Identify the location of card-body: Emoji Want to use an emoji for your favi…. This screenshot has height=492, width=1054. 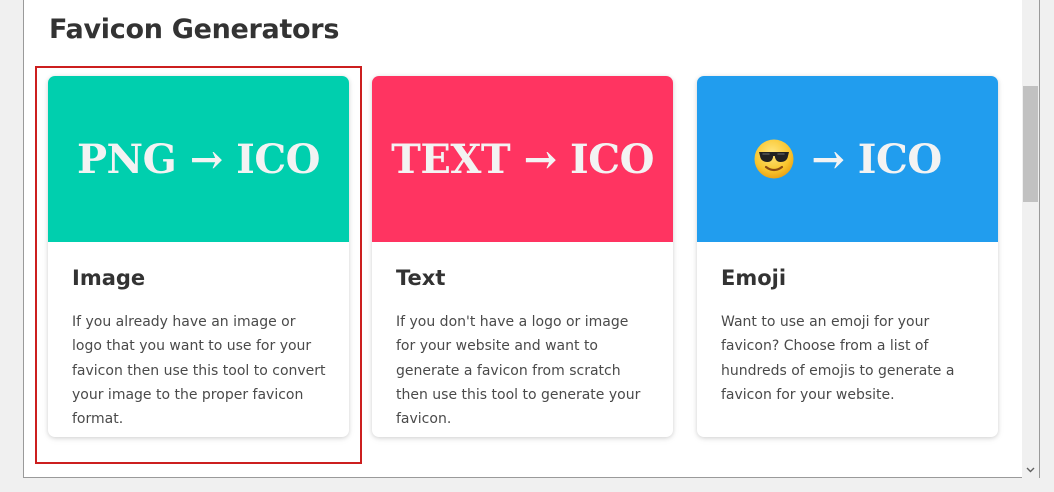
(847, 324).